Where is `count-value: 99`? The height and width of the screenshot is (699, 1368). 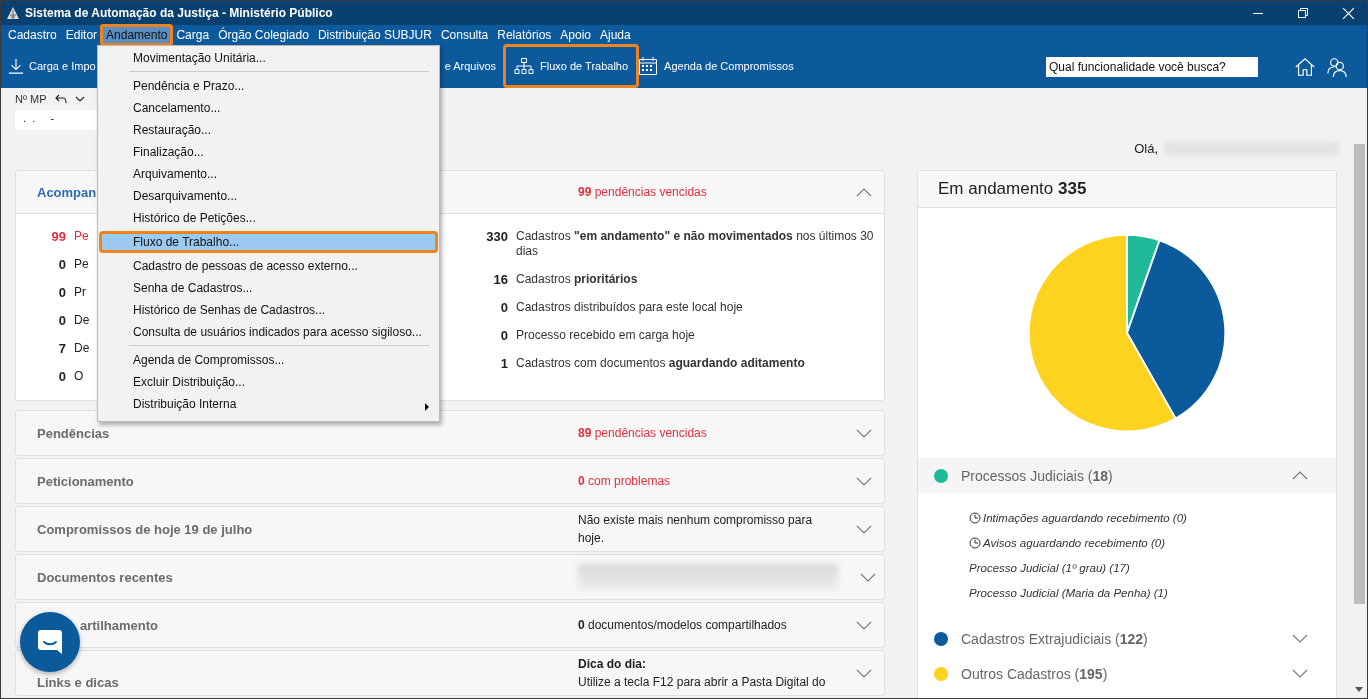 count-value: 99 is located at coordinates (58, 236).